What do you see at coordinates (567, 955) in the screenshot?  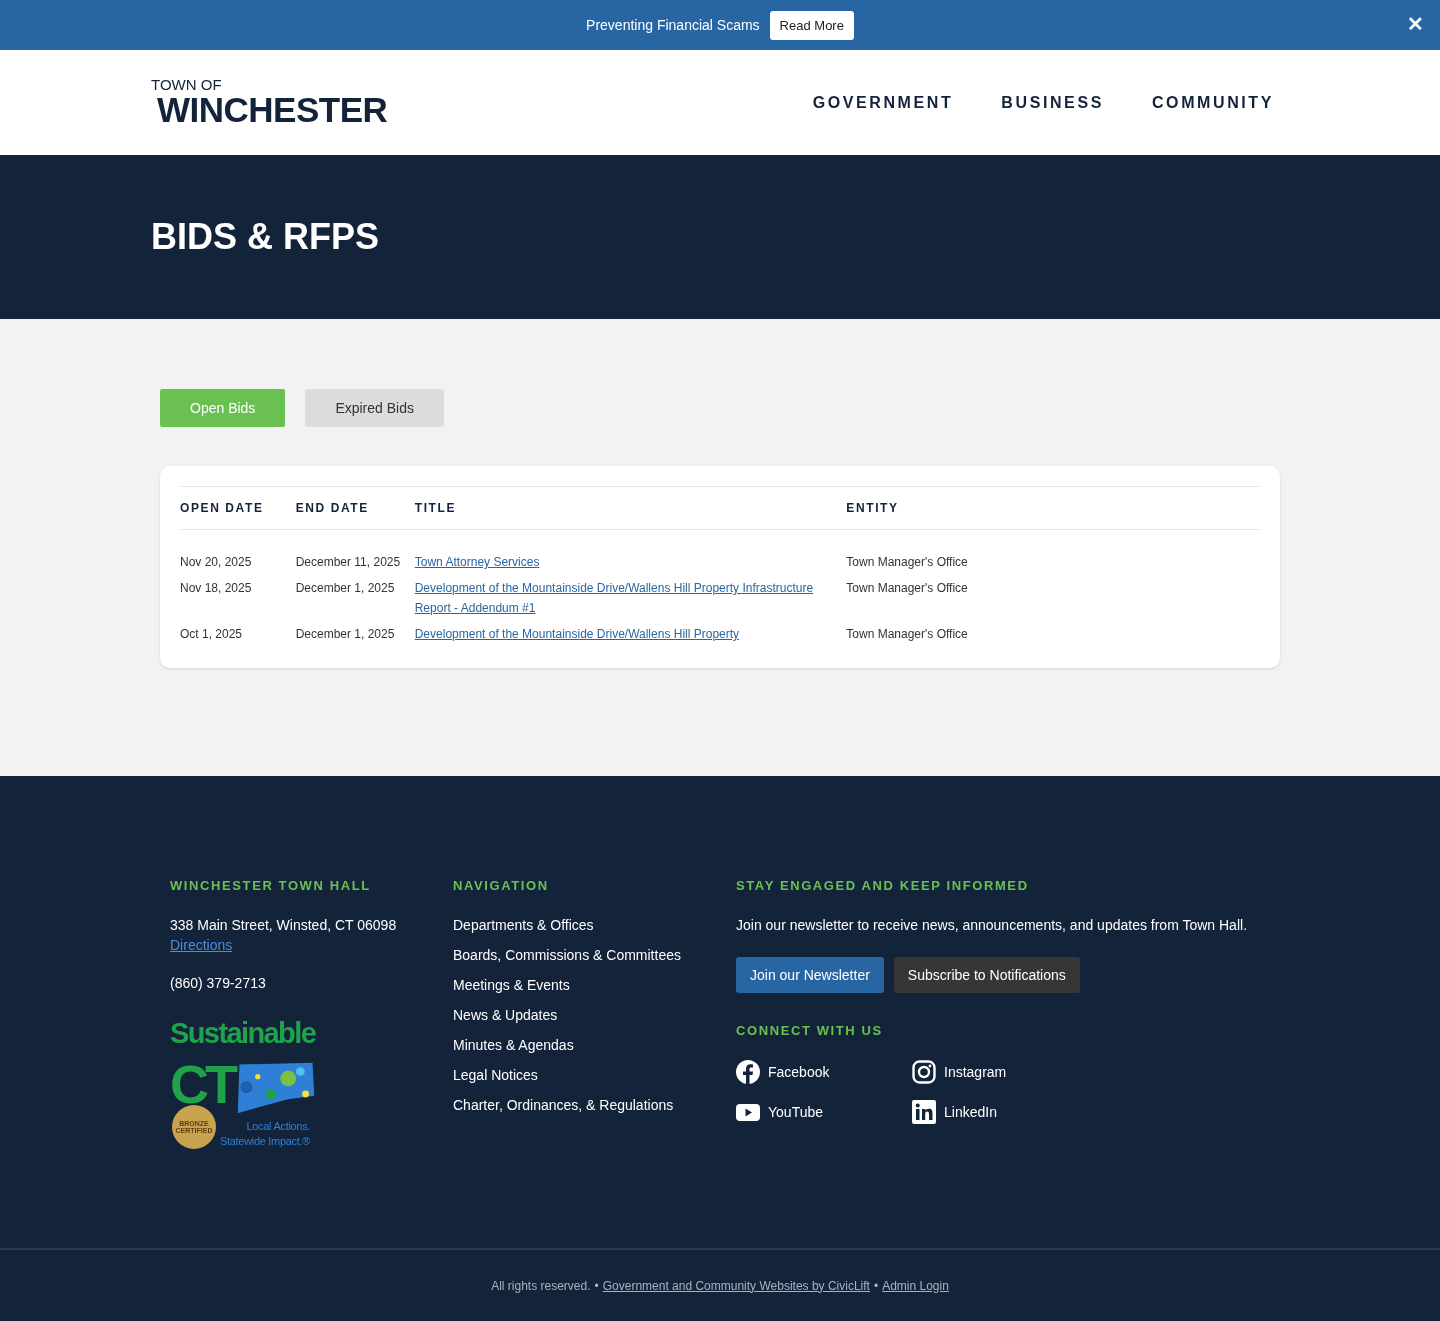 I see `footer-nav-link: Boards, Commissions & Committees` at bounding box center [567, 955].